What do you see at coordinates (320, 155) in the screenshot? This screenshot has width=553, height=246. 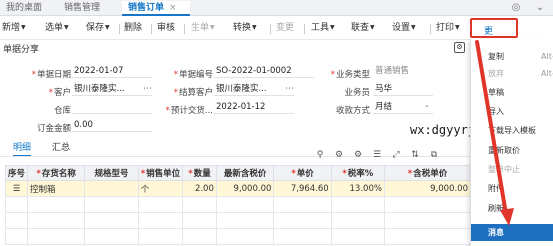 I see `location-icon: ⚲` at bounding box center [320, 155].